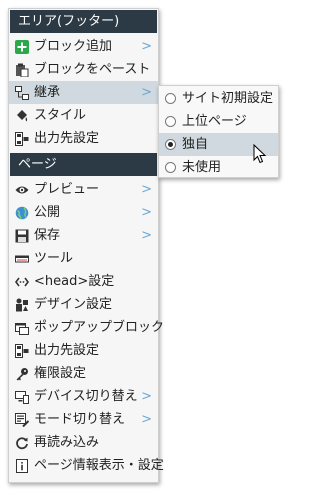 Image resolution: width=320 pixels, height=491 pixels. What do you see at coordinates (67, 189) in the screenshot?
I see `menu-item-label: プレビュー` at bounding box center [67, 189].